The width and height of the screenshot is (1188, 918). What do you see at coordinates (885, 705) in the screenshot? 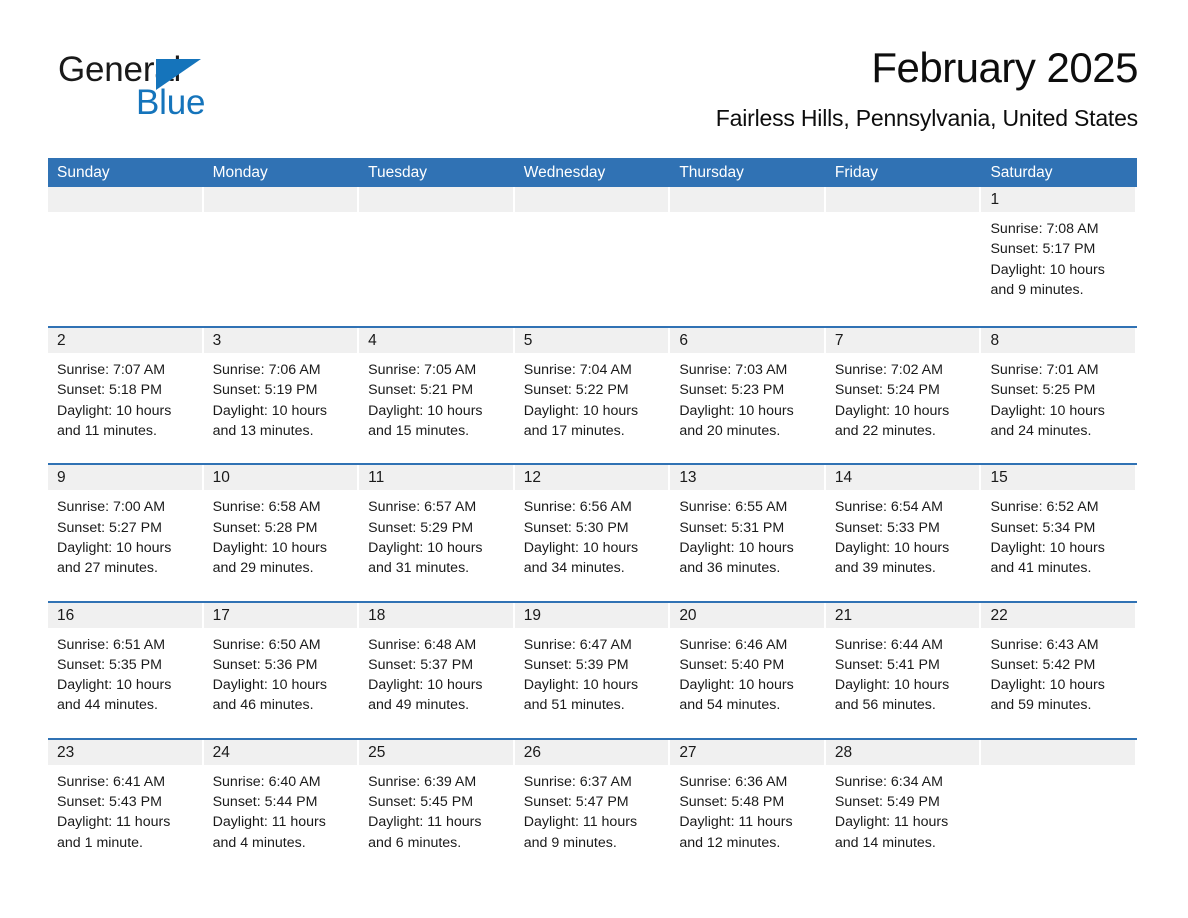
I see `daylight-text-line2: and 56 minutes.` at bounding box center [885, 705].